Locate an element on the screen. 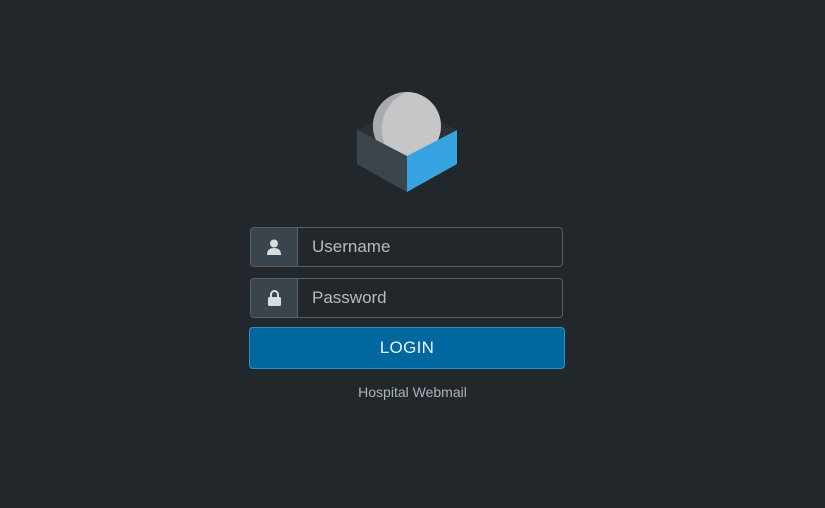 The width and height of the screenshot is (825, 508). username-field is located at coordinates (406, 247).